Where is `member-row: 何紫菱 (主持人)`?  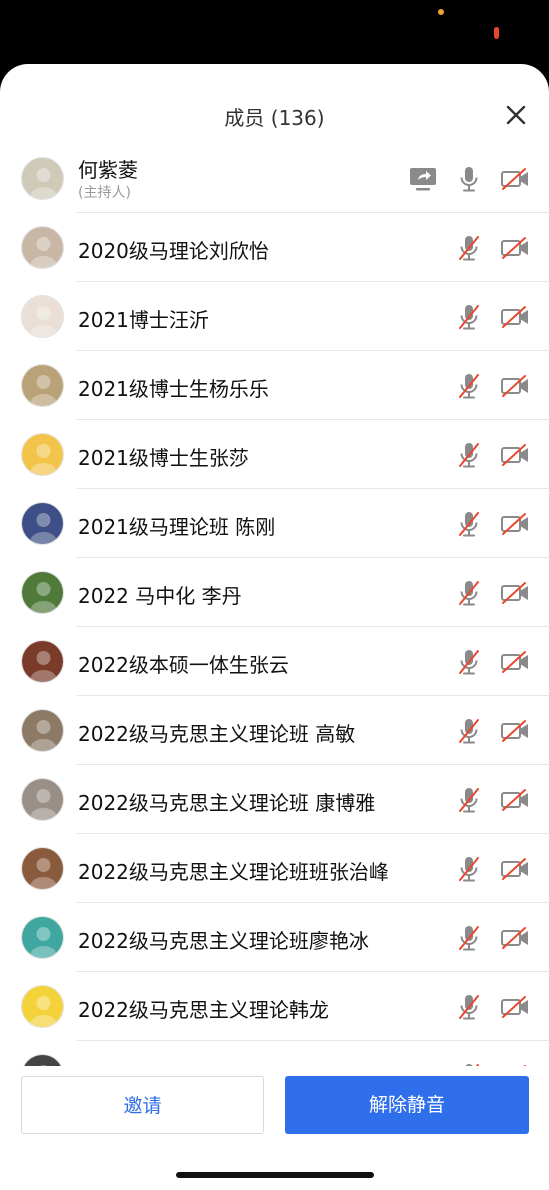
member-row: 何紫菱 (主持人) is located at coordinates (274, 178).